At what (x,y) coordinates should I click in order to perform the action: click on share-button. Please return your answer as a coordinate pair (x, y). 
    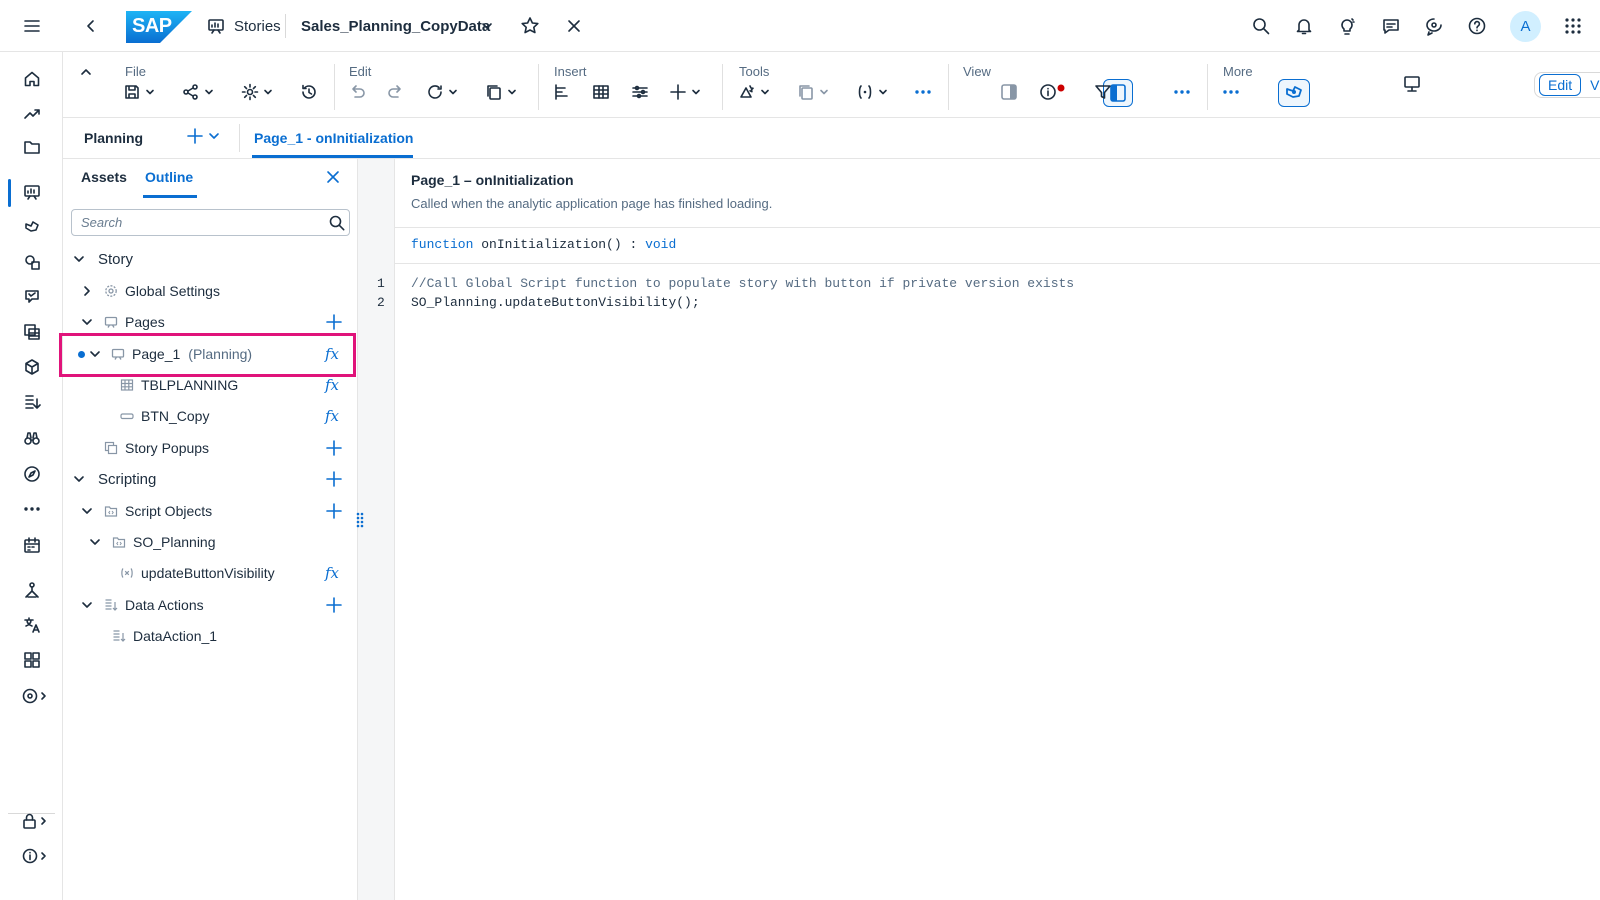
    Looking at the image, I should click on (198, 92).